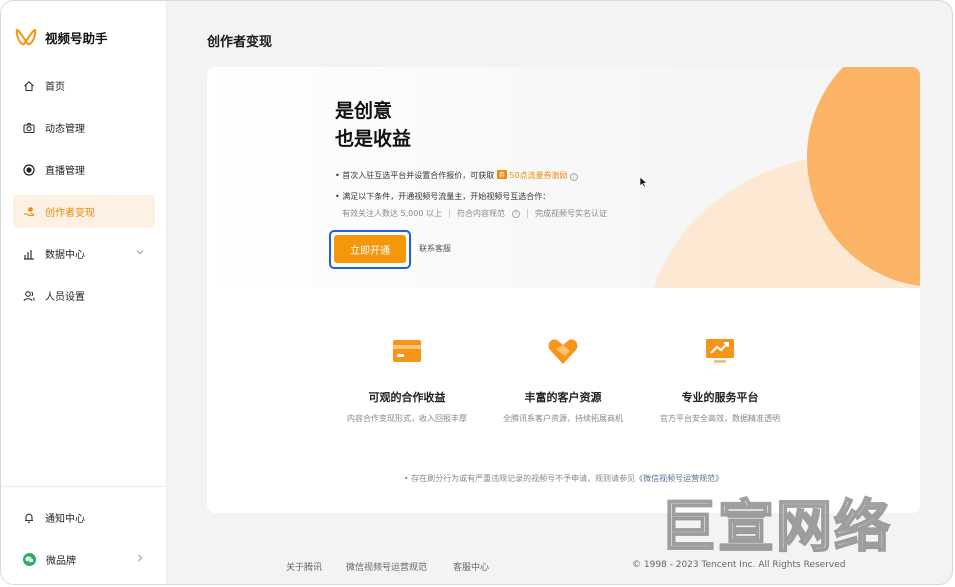 This screenshot has width=955, height=587. Describe the element at coordinates (364, 111) in the screenshot. I see `hero-title-line1: 是创意` at that location.